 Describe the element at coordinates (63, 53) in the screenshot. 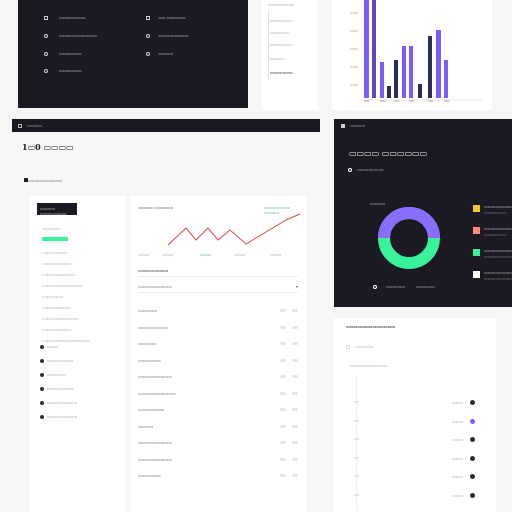

I see `tl-row-3: ▭▭▭▭▭▭` at that location.